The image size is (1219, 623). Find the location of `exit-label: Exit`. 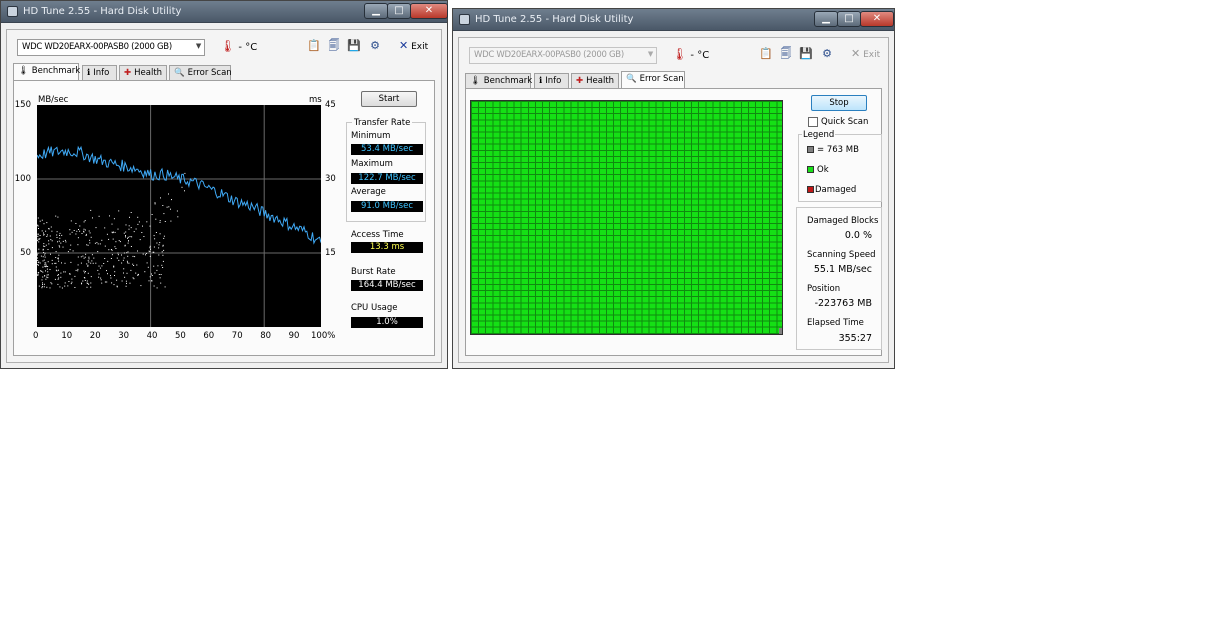

exit-label: Exit is located at coordinates (872, 55).